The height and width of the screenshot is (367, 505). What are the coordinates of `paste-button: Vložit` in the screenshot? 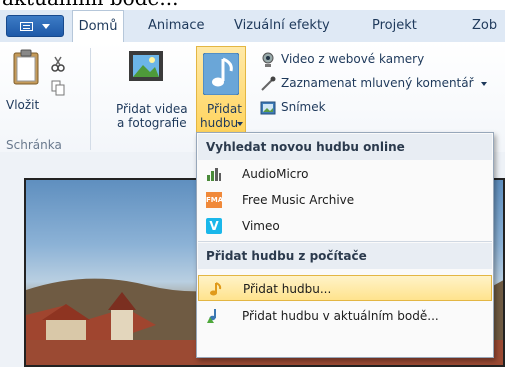 It's located at (26, 83).